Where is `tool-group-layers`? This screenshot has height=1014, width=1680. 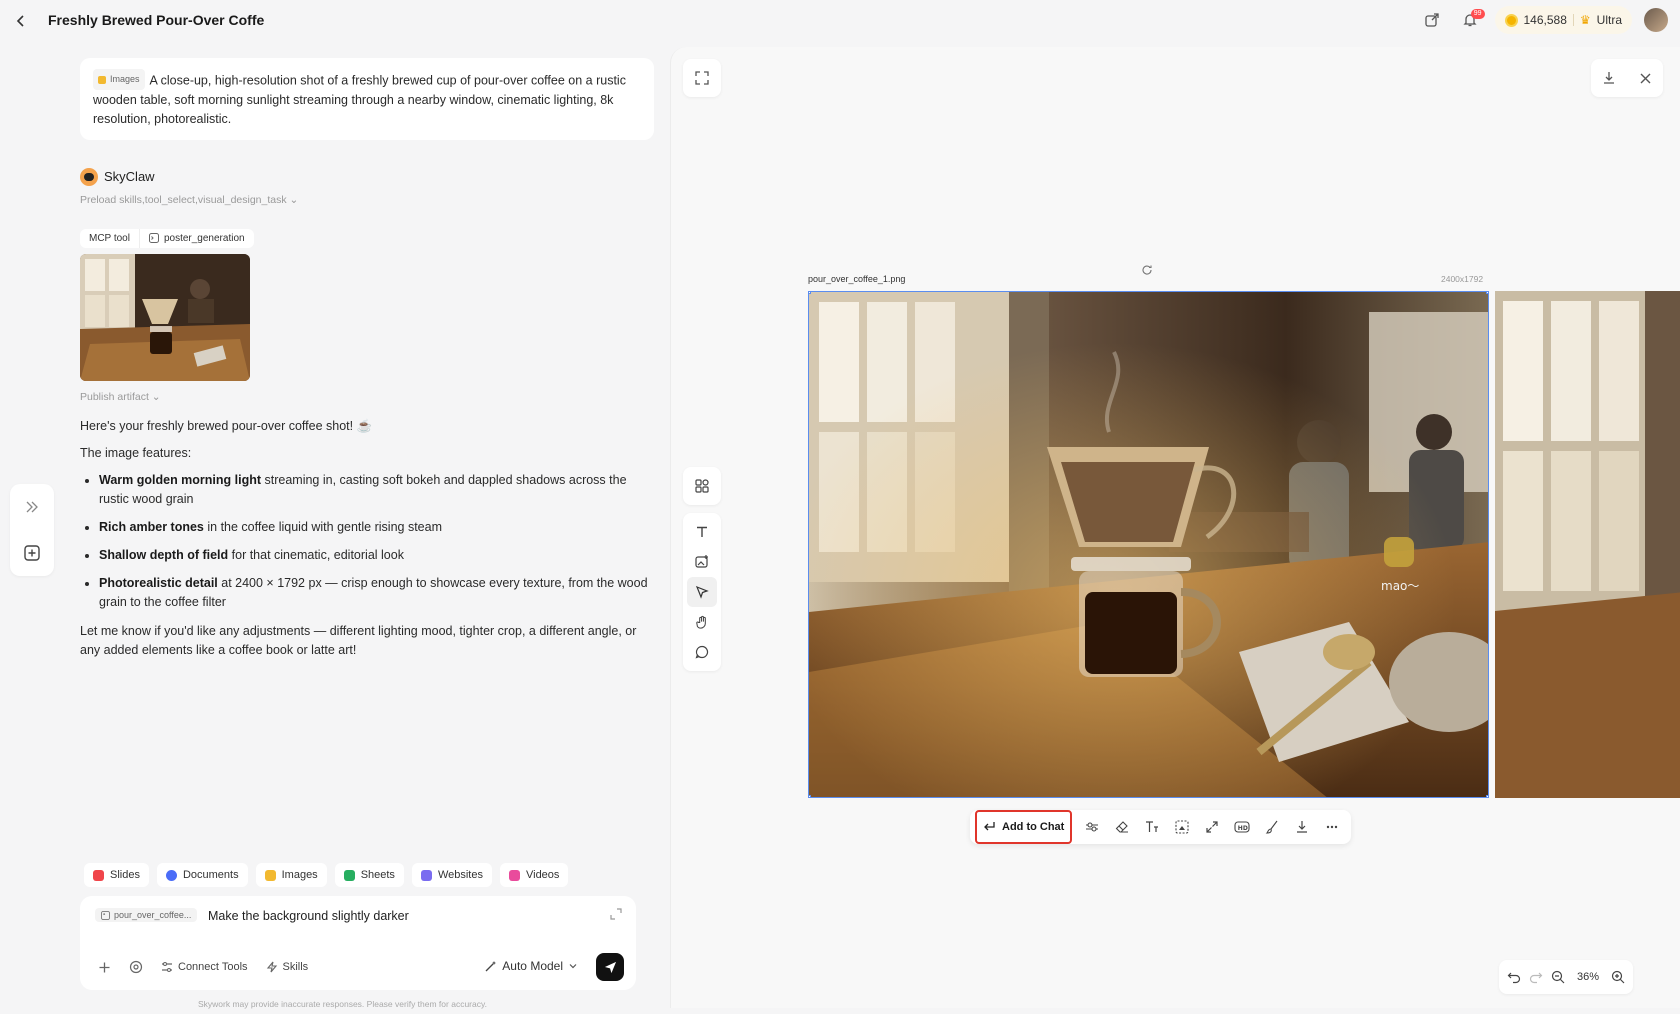
tool-group-layers is located at coordinates (702, 486).